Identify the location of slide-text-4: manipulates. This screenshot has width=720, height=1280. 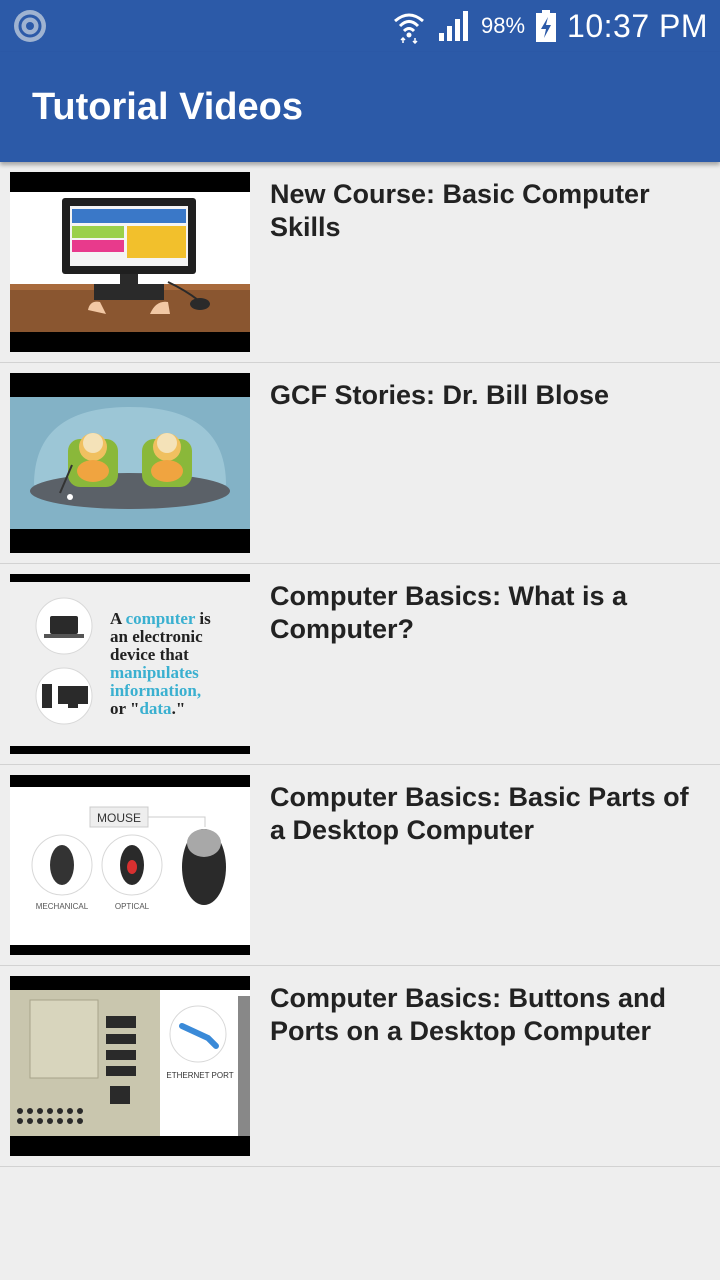
(154, 672).